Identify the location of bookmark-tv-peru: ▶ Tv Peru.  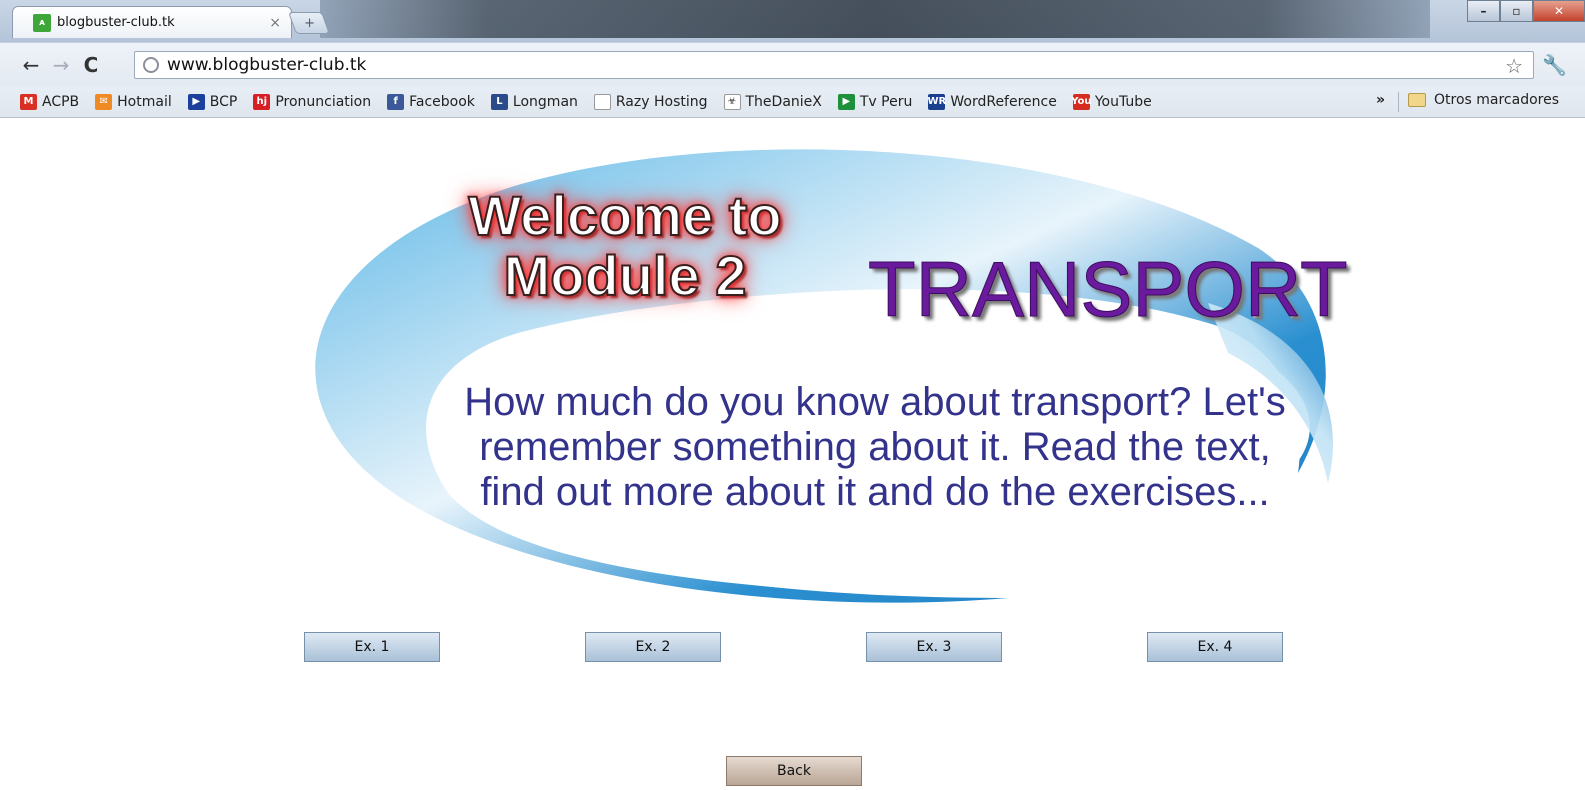
(875, 101).